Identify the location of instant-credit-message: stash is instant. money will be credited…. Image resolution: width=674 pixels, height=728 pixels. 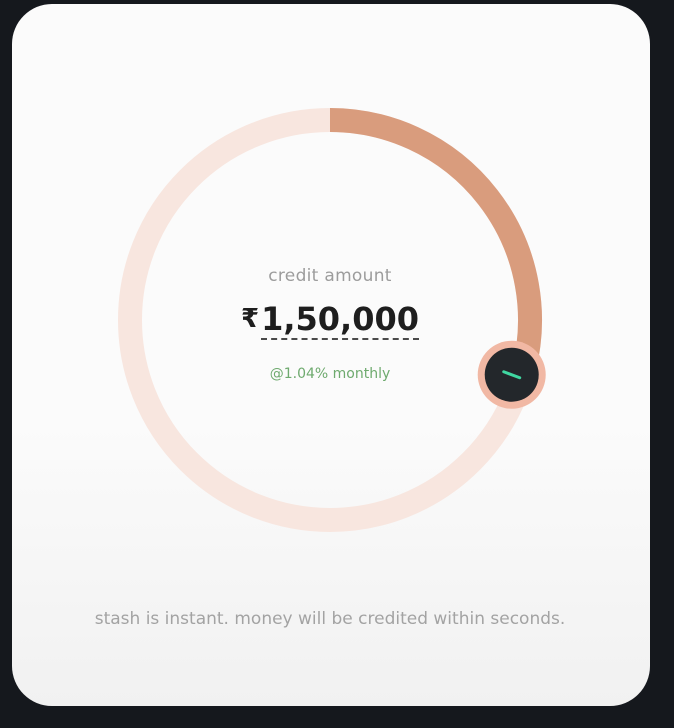
(330, 619).